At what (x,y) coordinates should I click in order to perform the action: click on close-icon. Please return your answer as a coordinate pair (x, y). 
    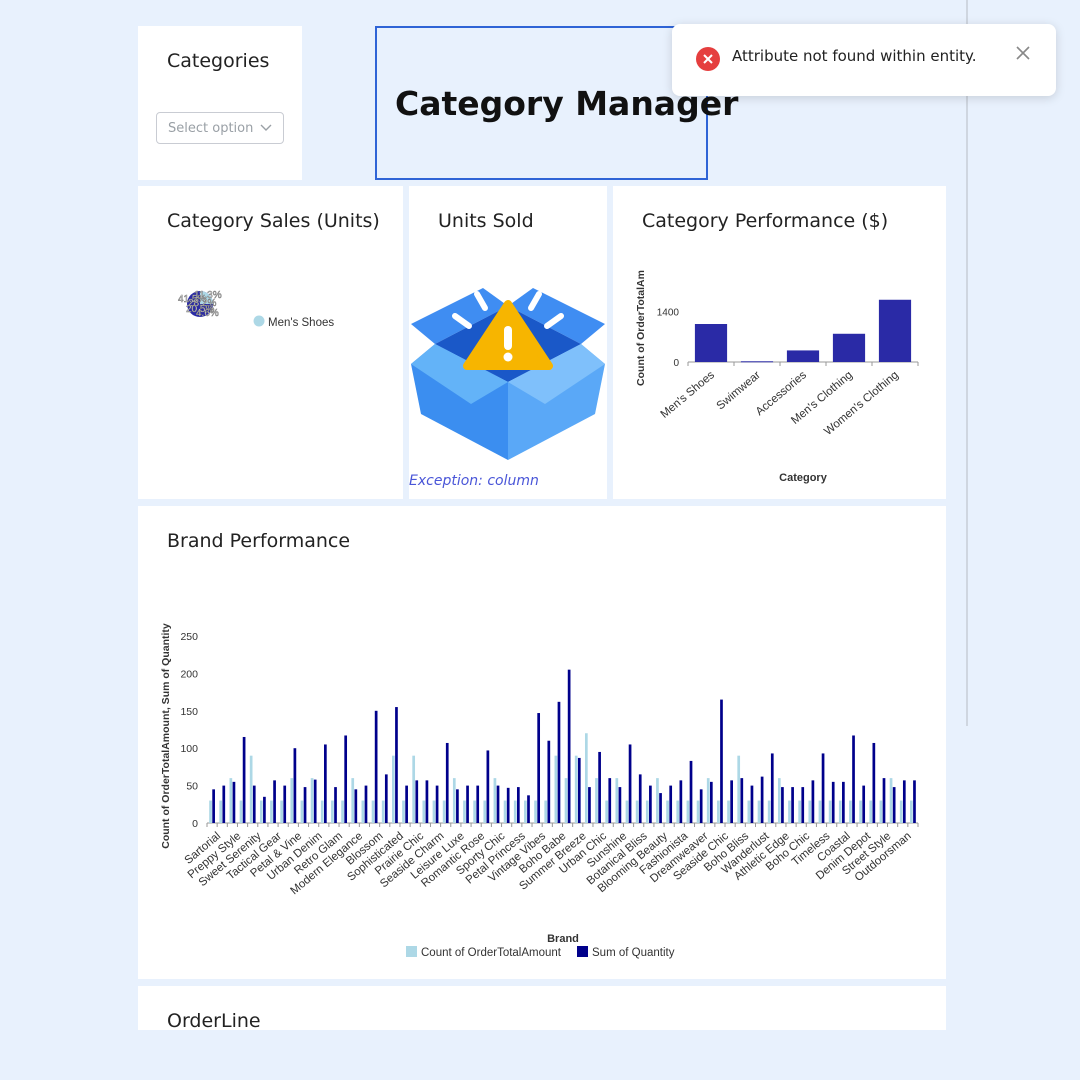
    Looking at the image, I should click on (1023, 53).